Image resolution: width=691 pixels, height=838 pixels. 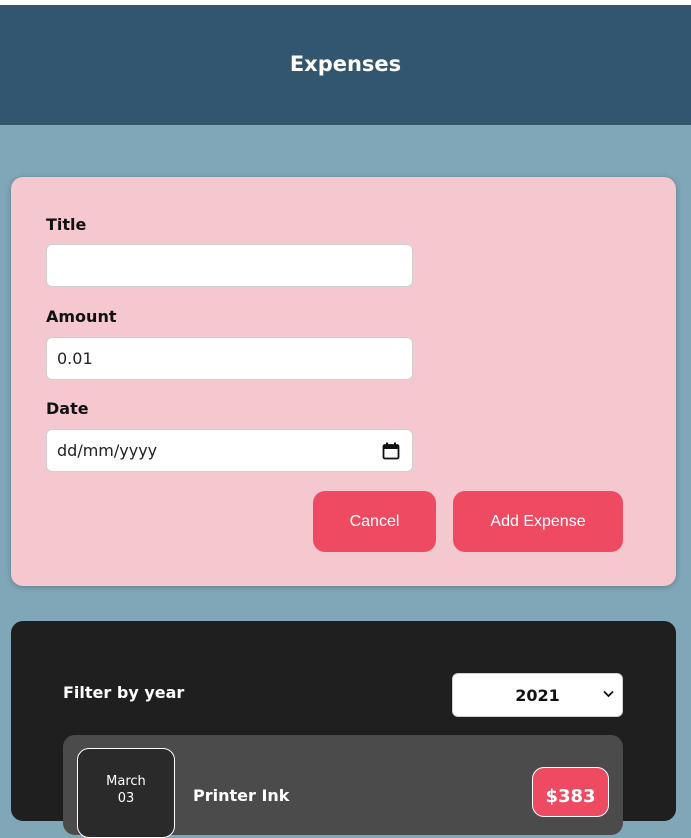 I want to click on filter-label: Filter by year, so click(x=124, y=692).